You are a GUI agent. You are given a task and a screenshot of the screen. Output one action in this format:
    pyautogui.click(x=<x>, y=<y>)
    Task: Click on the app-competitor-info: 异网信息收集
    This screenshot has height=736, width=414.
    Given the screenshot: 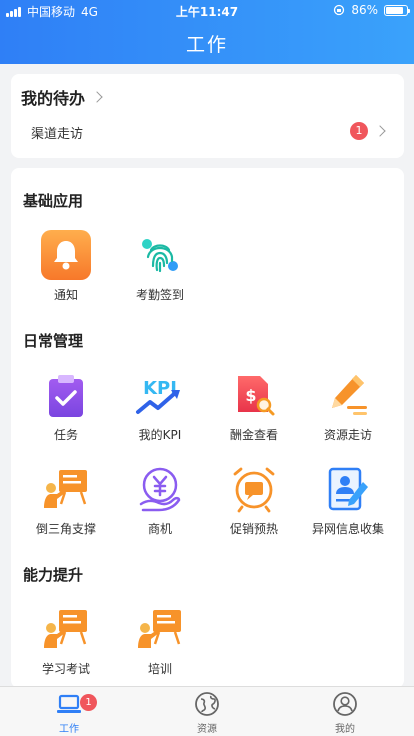 What is the action you would take?
    pyautogui.click(x=348, y=500)
    